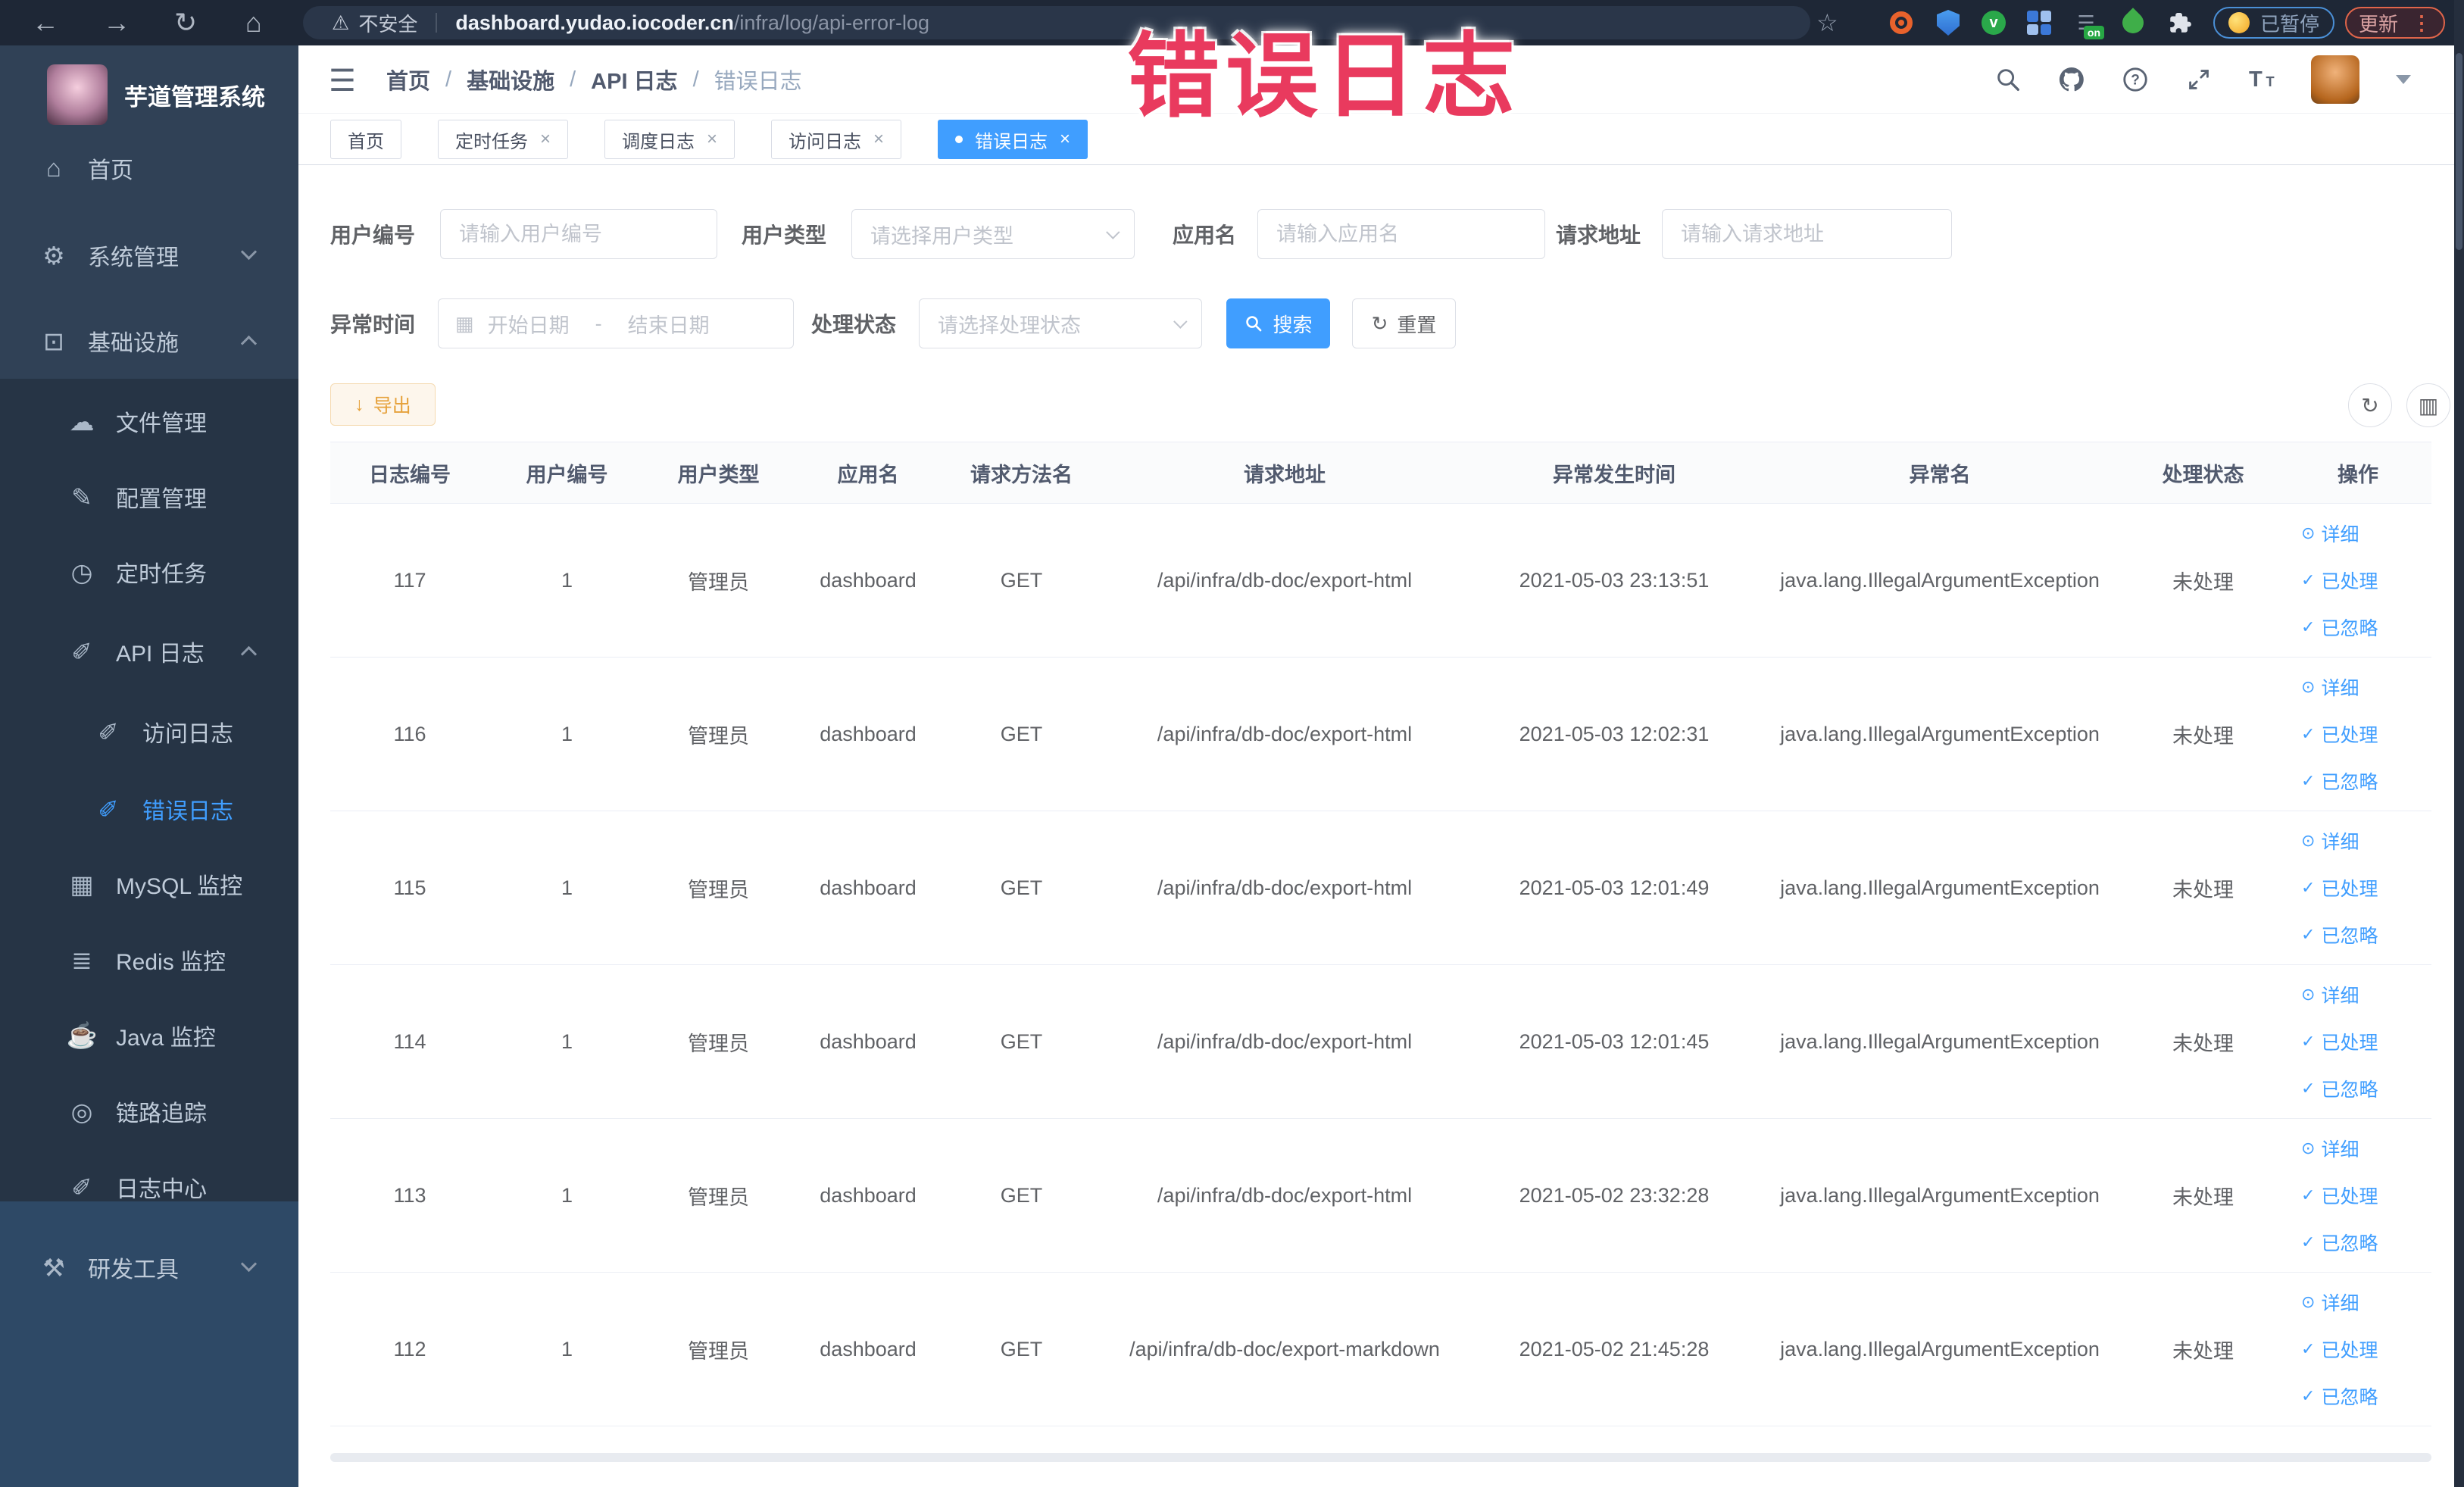 This screenshot has height=1487, width=2464. I want to click on tab-access-log: 访问日志 ×, so click(836, 139).